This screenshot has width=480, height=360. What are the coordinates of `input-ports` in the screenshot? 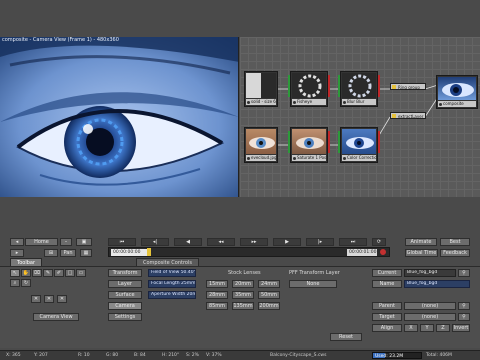 It's located at (339, 86).